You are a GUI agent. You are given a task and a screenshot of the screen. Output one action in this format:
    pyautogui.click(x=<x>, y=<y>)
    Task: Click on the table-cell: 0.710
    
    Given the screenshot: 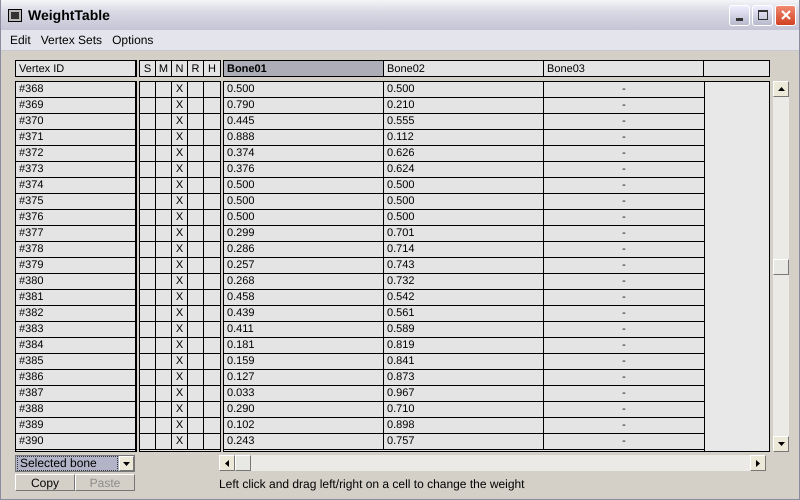 What is the action you would take?
    pyautogui.click(x=464, y=410)
    